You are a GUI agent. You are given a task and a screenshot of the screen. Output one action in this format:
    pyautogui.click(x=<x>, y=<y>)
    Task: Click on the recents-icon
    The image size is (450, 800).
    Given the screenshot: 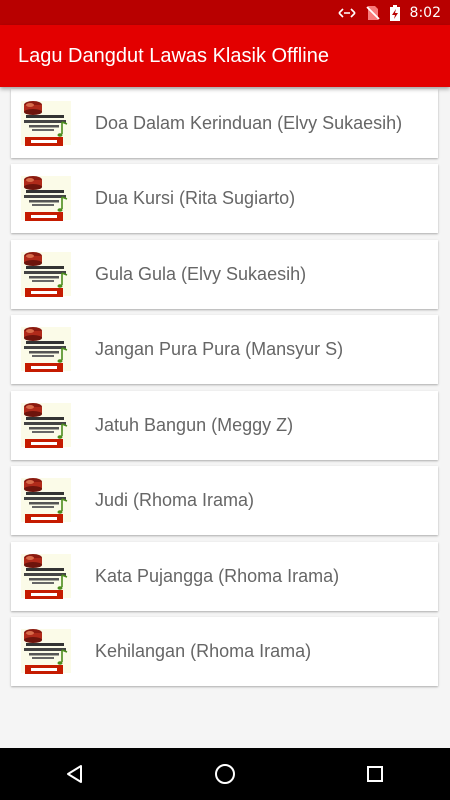 What is the action you would take?
    pyautogui.click(x=375, y=774)
    